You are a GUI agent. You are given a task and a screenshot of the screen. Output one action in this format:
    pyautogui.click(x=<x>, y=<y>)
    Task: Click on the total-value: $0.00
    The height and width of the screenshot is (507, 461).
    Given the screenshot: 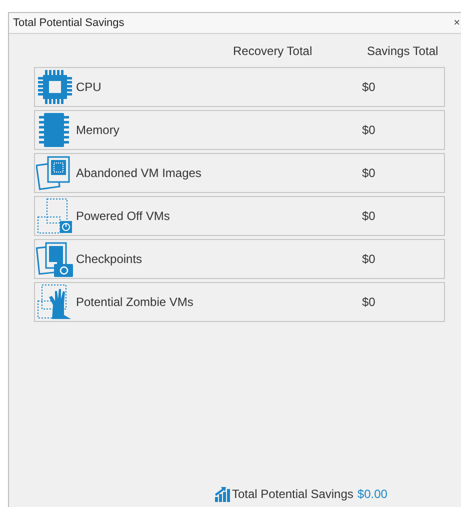 What is the action you would take?
    pyautogui.click(x=372, y=494)
    